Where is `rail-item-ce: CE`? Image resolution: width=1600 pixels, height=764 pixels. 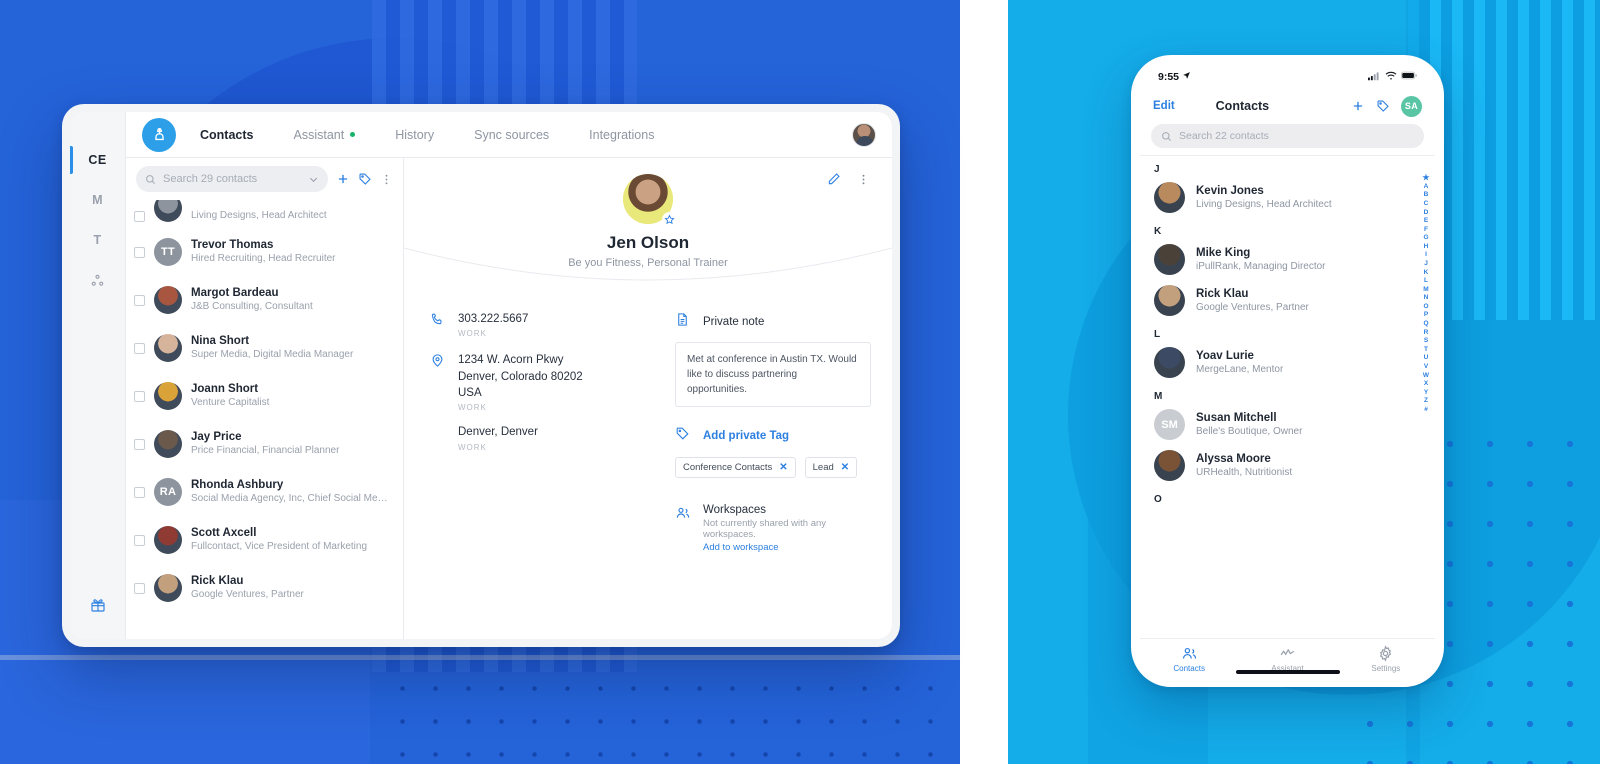
rail-item-ce: CE is located at coordinates (98, 160).